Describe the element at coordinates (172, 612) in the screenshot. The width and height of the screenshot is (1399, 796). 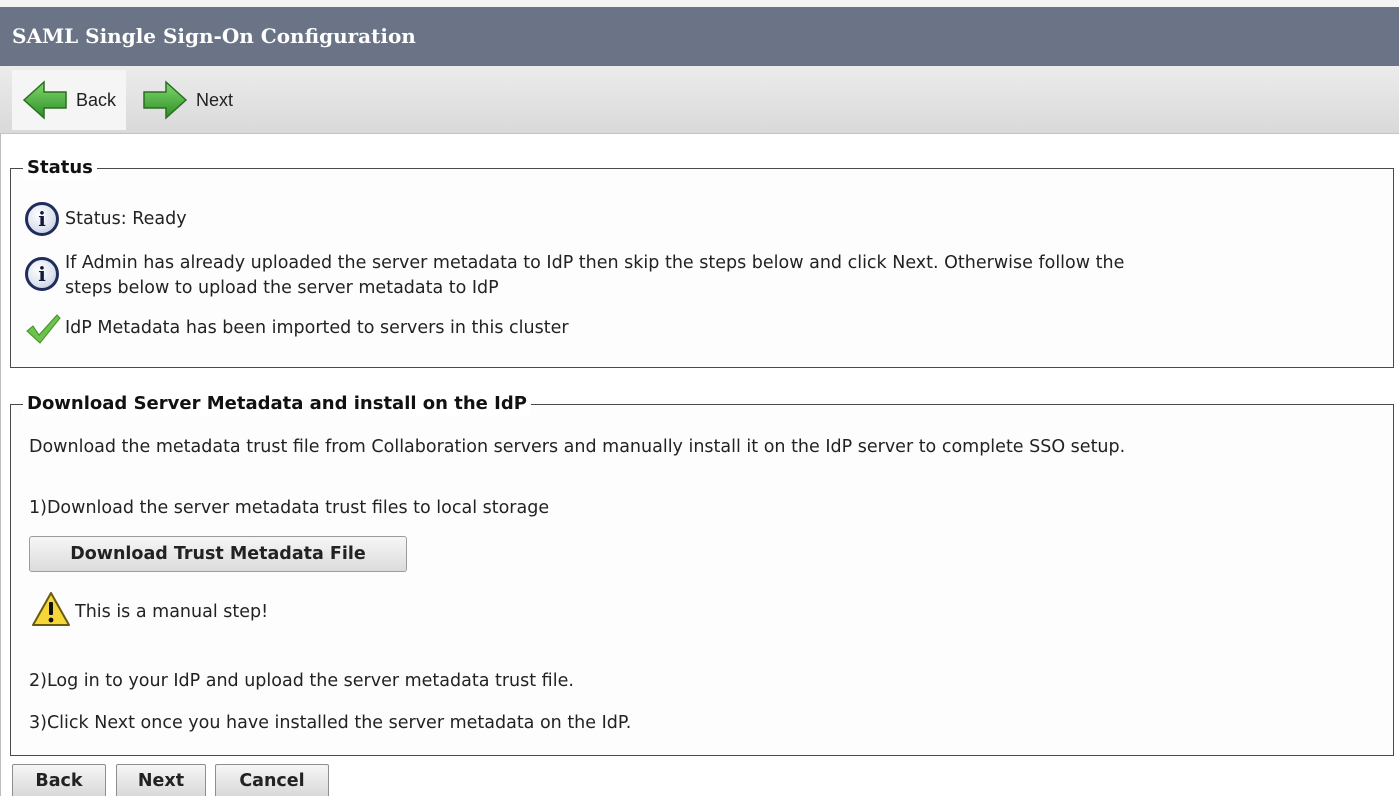
I see `warning-text: This is a manual step!` at that location.